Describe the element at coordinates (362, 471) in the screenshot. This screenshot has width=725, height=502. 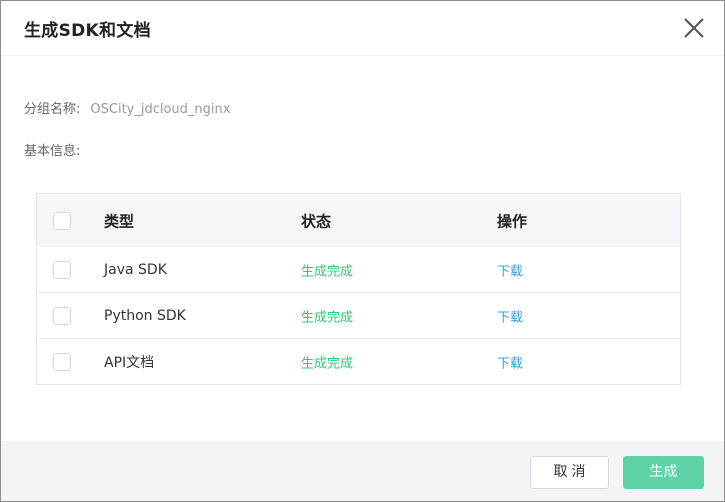
I see `dialog-footer: 取消 生成` at that location.